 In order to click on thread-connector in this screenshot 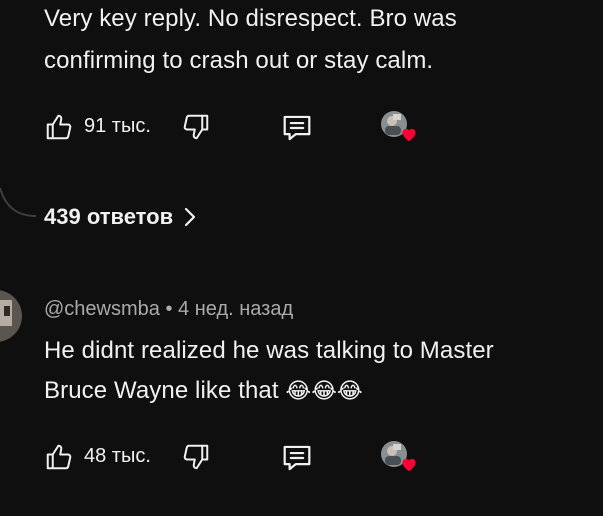, I will do `click(18, 202)`.